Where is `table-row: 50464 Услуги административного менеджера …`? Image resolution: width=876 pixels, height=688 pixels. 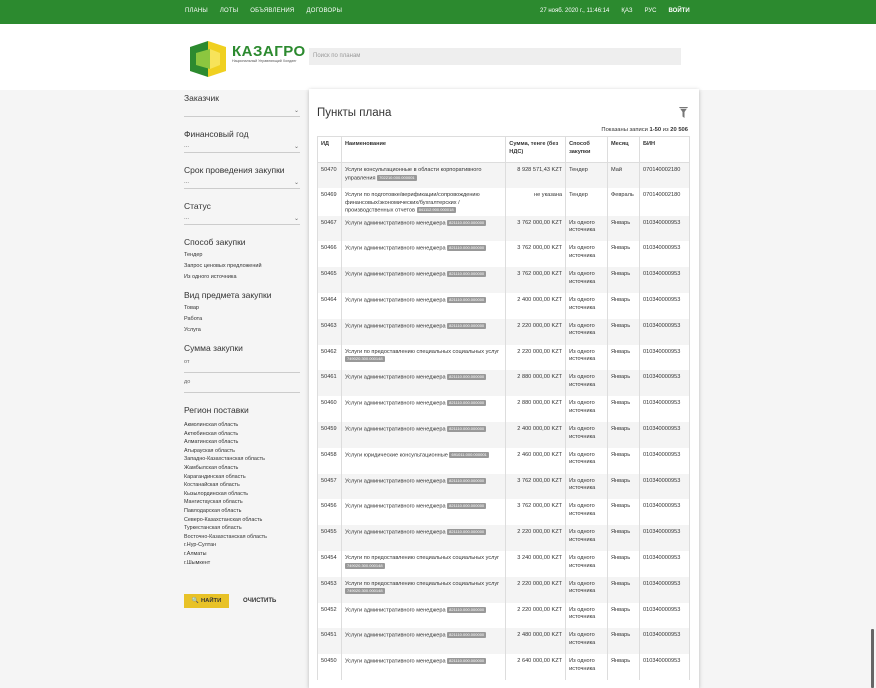
table-row: 50464 Услуги административного менеджера … is located at coordinates (503, 305).